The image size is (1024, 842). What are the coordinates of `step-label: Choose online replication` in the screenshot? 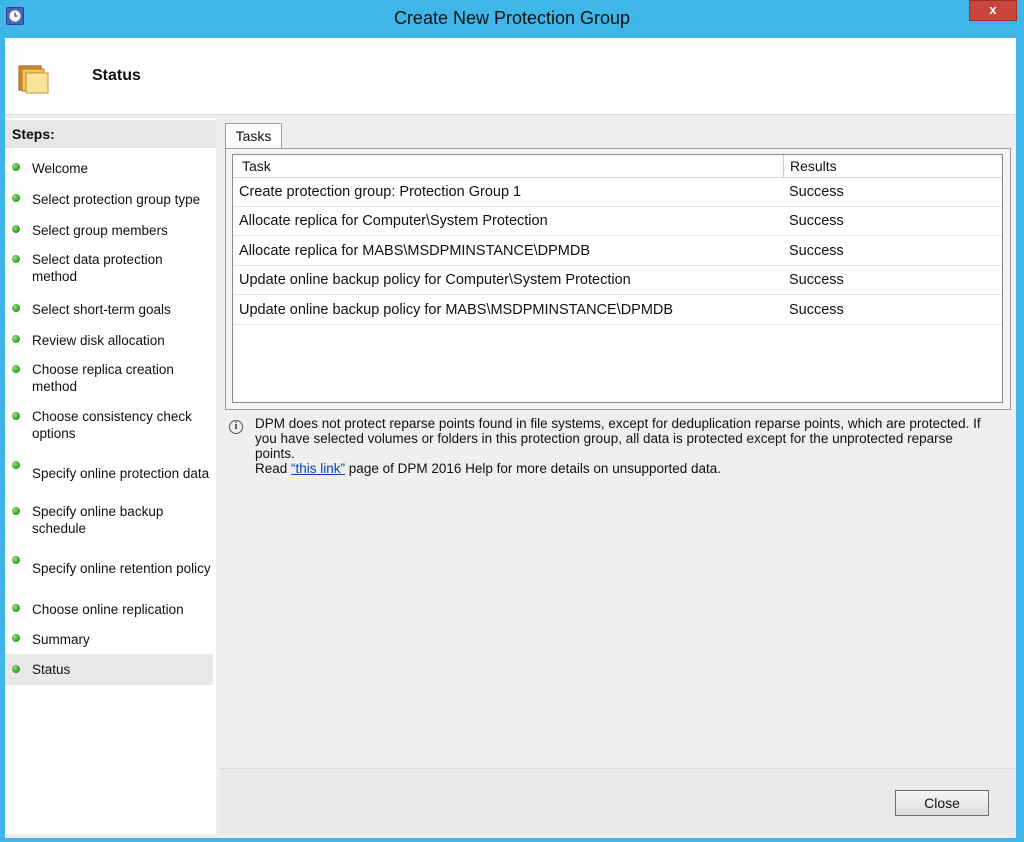 It's located at (108, 609).